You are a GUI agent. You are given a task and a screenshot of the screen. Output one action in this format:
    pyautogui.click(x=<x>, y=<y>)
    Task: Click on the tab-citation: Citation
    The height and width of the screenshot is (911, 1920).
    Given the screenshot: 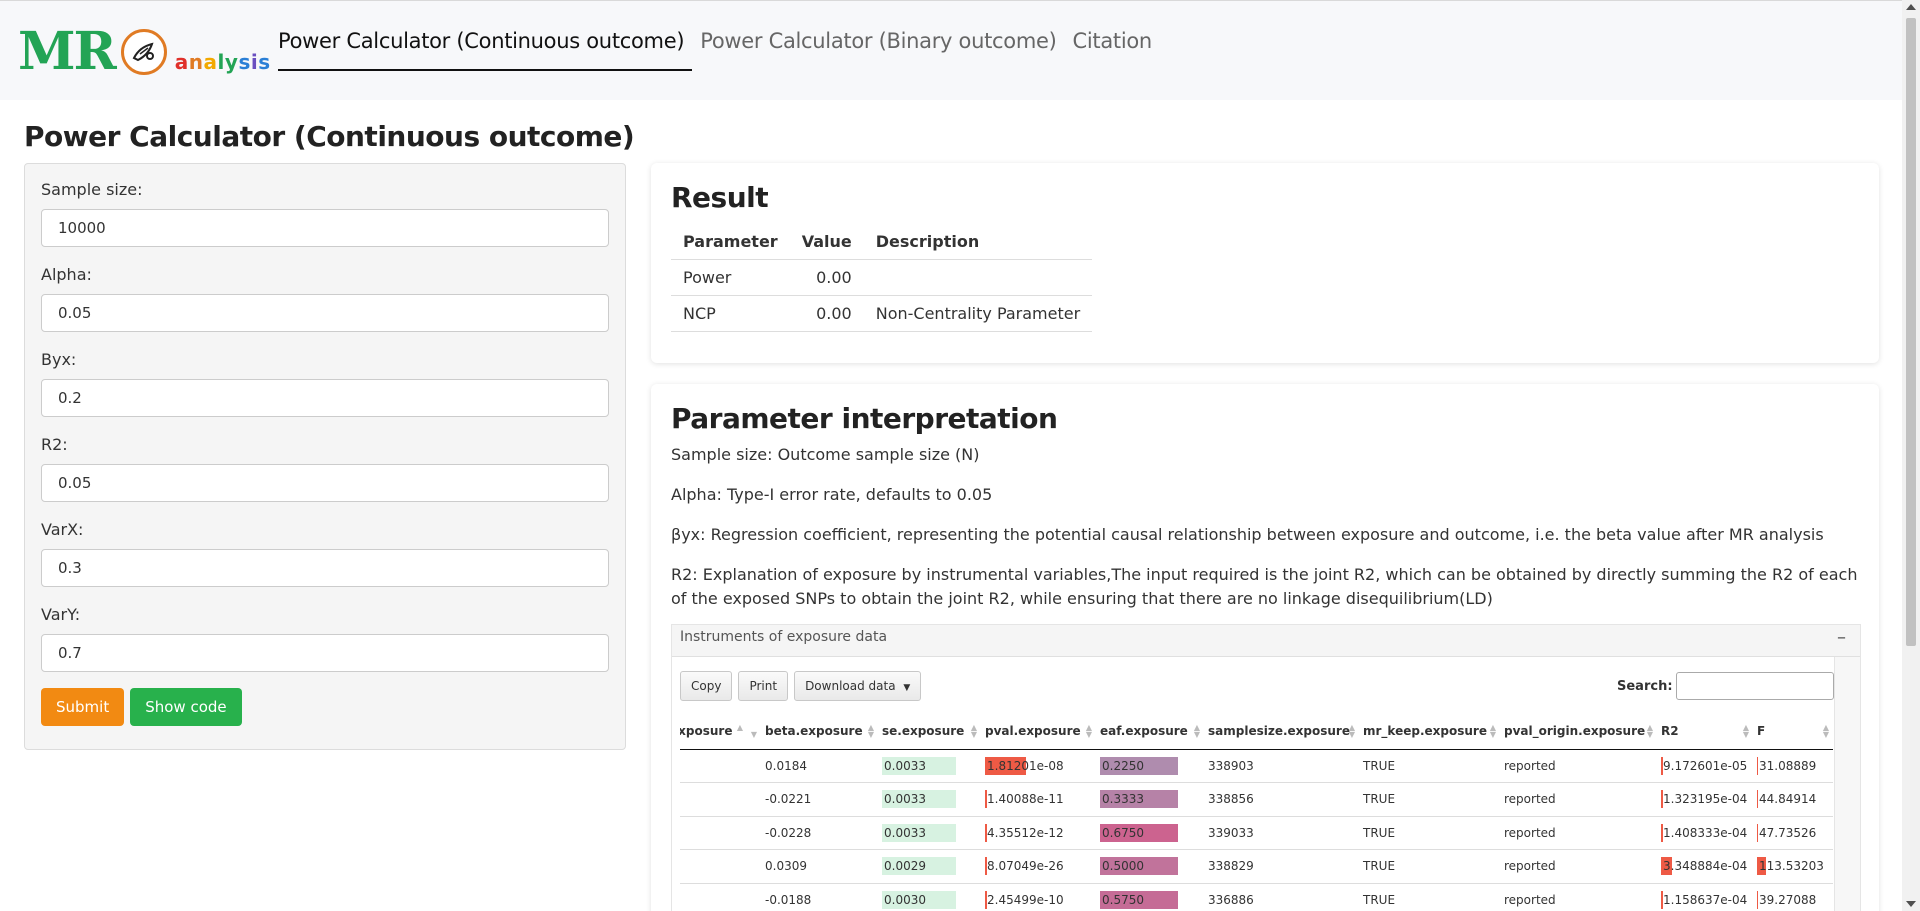 What is the action you would take?
    pyautogui.click(x=1116, y=50)
    